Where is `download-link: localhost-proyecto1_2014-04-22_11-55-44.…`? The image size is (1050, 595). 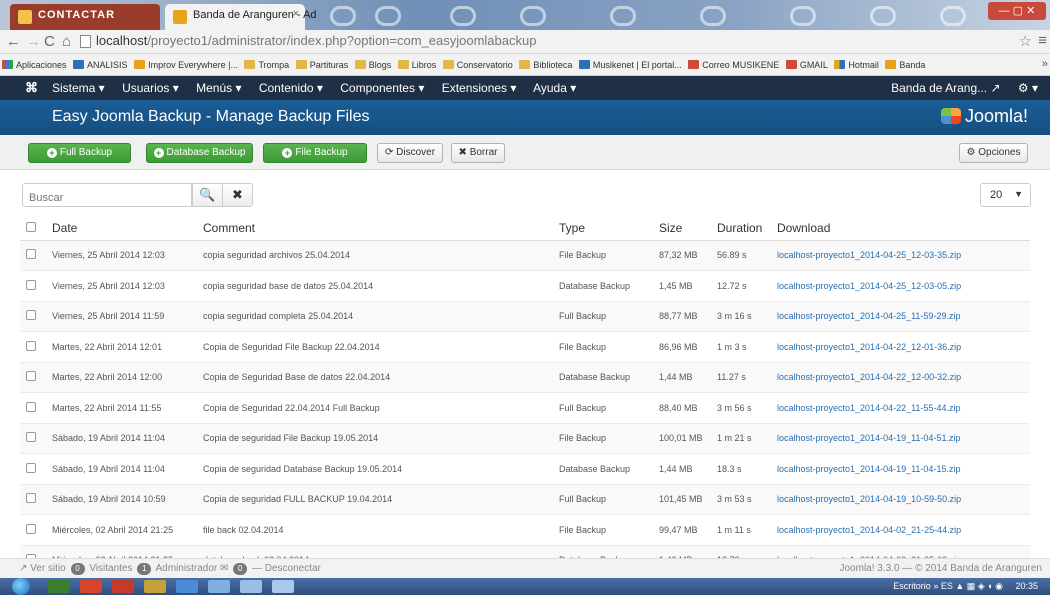
download-link: localhost-proyecto1_2014-04-22_11-55-44.… is located at coordinates (903, 408).